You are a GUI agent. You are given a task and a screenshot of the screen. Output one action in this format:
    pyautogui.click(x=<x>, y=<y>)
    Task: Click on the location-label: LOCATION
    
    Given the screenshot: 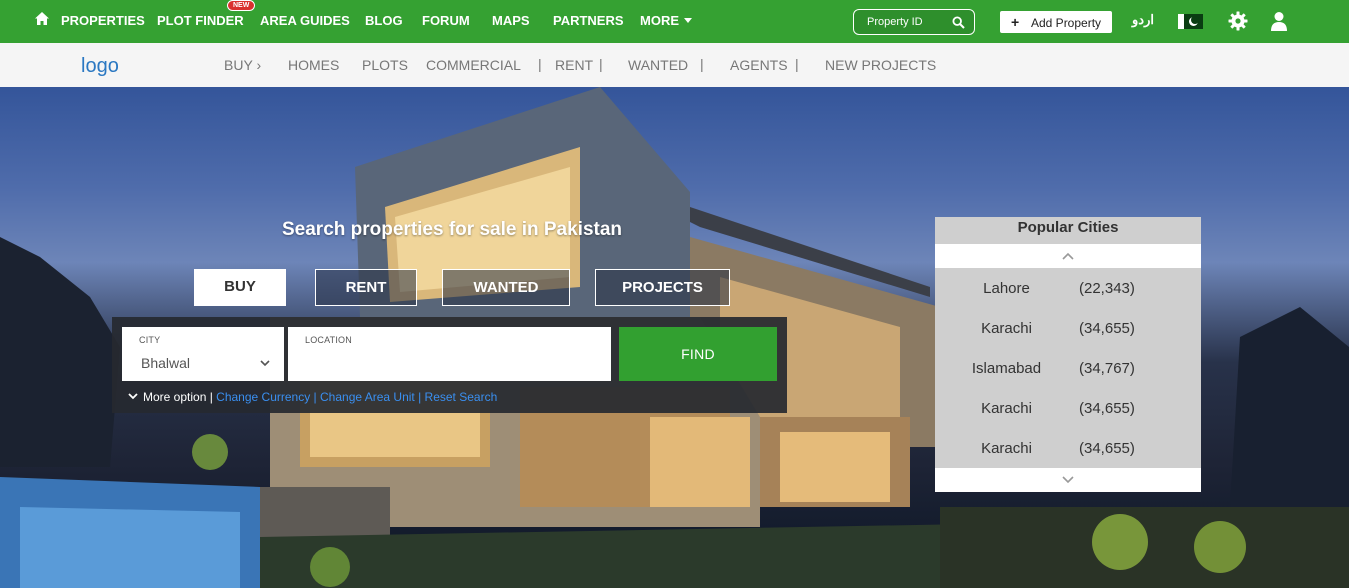 What is the action you would take?
    pyautogui.click(x=328, y=340)
    